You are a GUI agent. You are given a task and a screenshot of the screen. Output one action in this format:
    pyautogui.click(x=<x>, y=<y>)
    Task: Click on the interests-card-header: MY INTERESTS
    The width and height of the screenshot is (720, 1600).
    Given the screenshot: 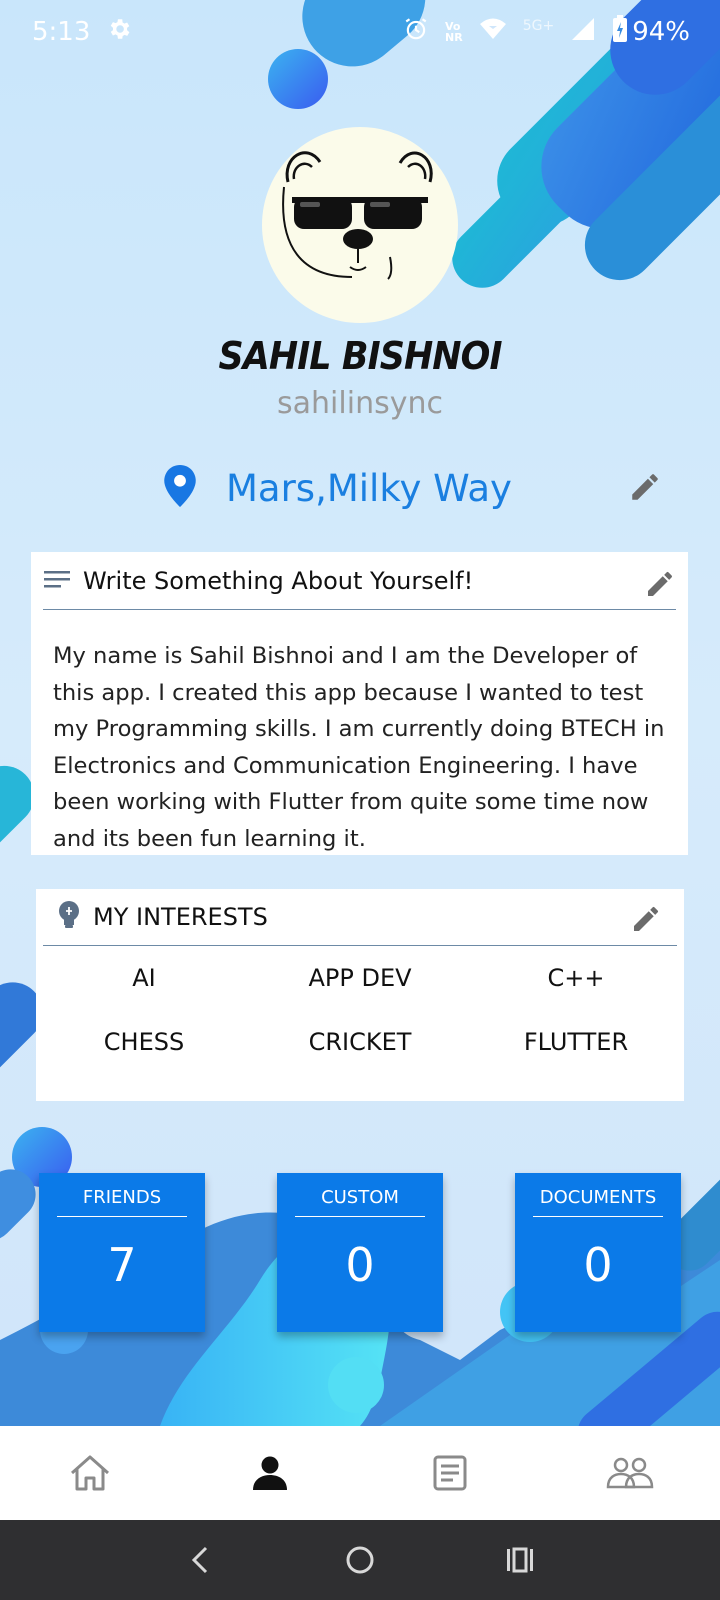 What is the action you would take?
    pyautogui.click(x=360, y=917)
    